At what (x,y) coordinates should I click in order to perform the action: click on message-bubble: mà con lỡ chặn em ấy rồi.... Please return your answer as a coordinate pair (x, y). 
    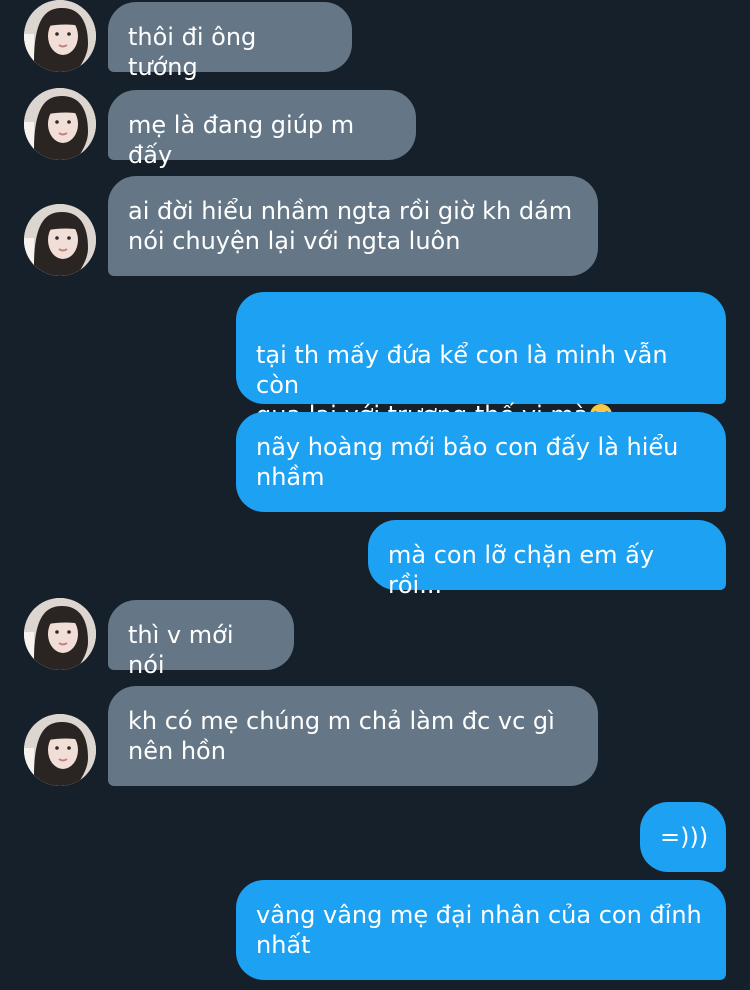
    Looking at the image, I should click on (547, 559).